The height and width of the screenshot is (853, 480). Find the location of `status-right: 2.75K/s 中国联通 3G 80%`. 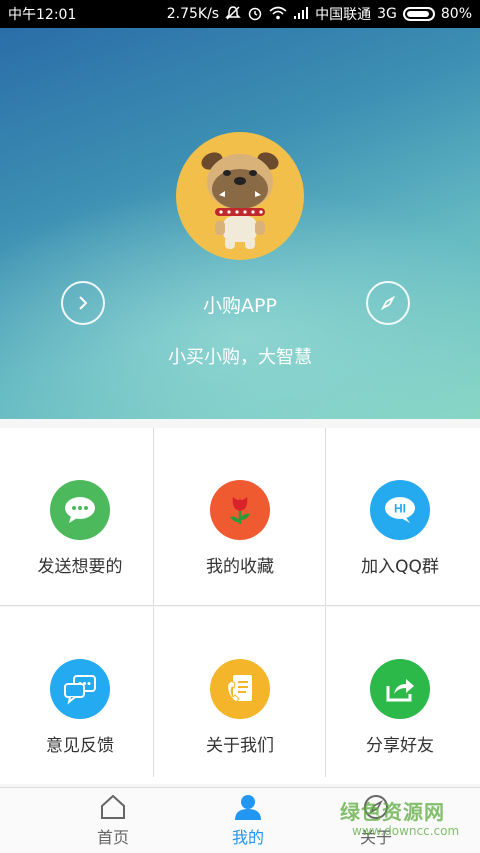

status-right: 2.75K/s 中国联通 3G 80% is located at coordinates (319, 14).